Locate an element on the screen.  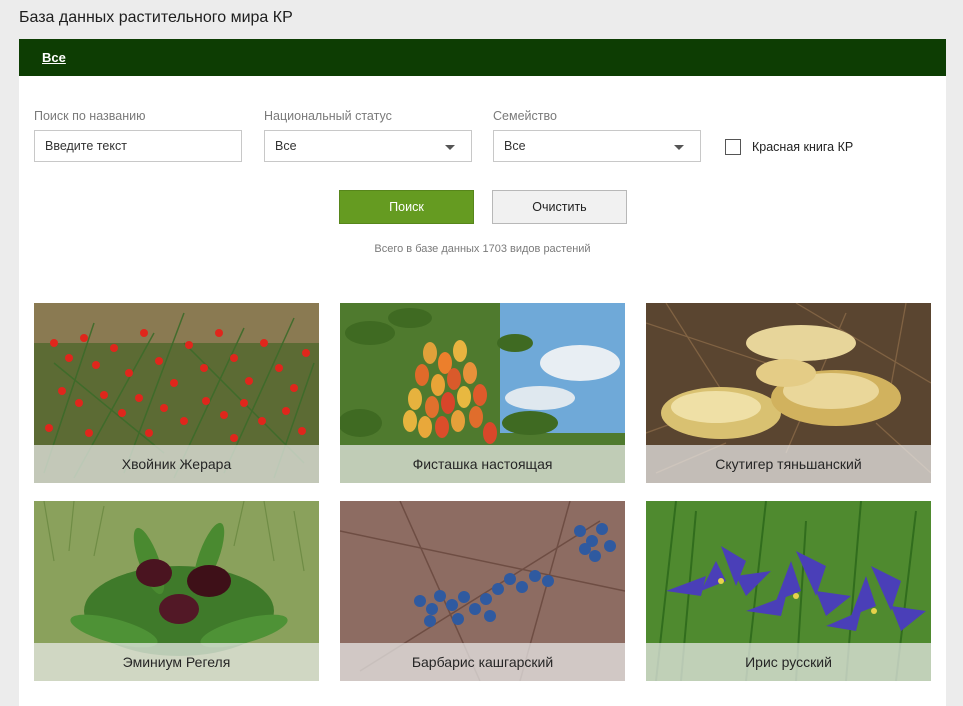
plant-card-title: Эминиум Регеля is located at coordinates (176, 662).